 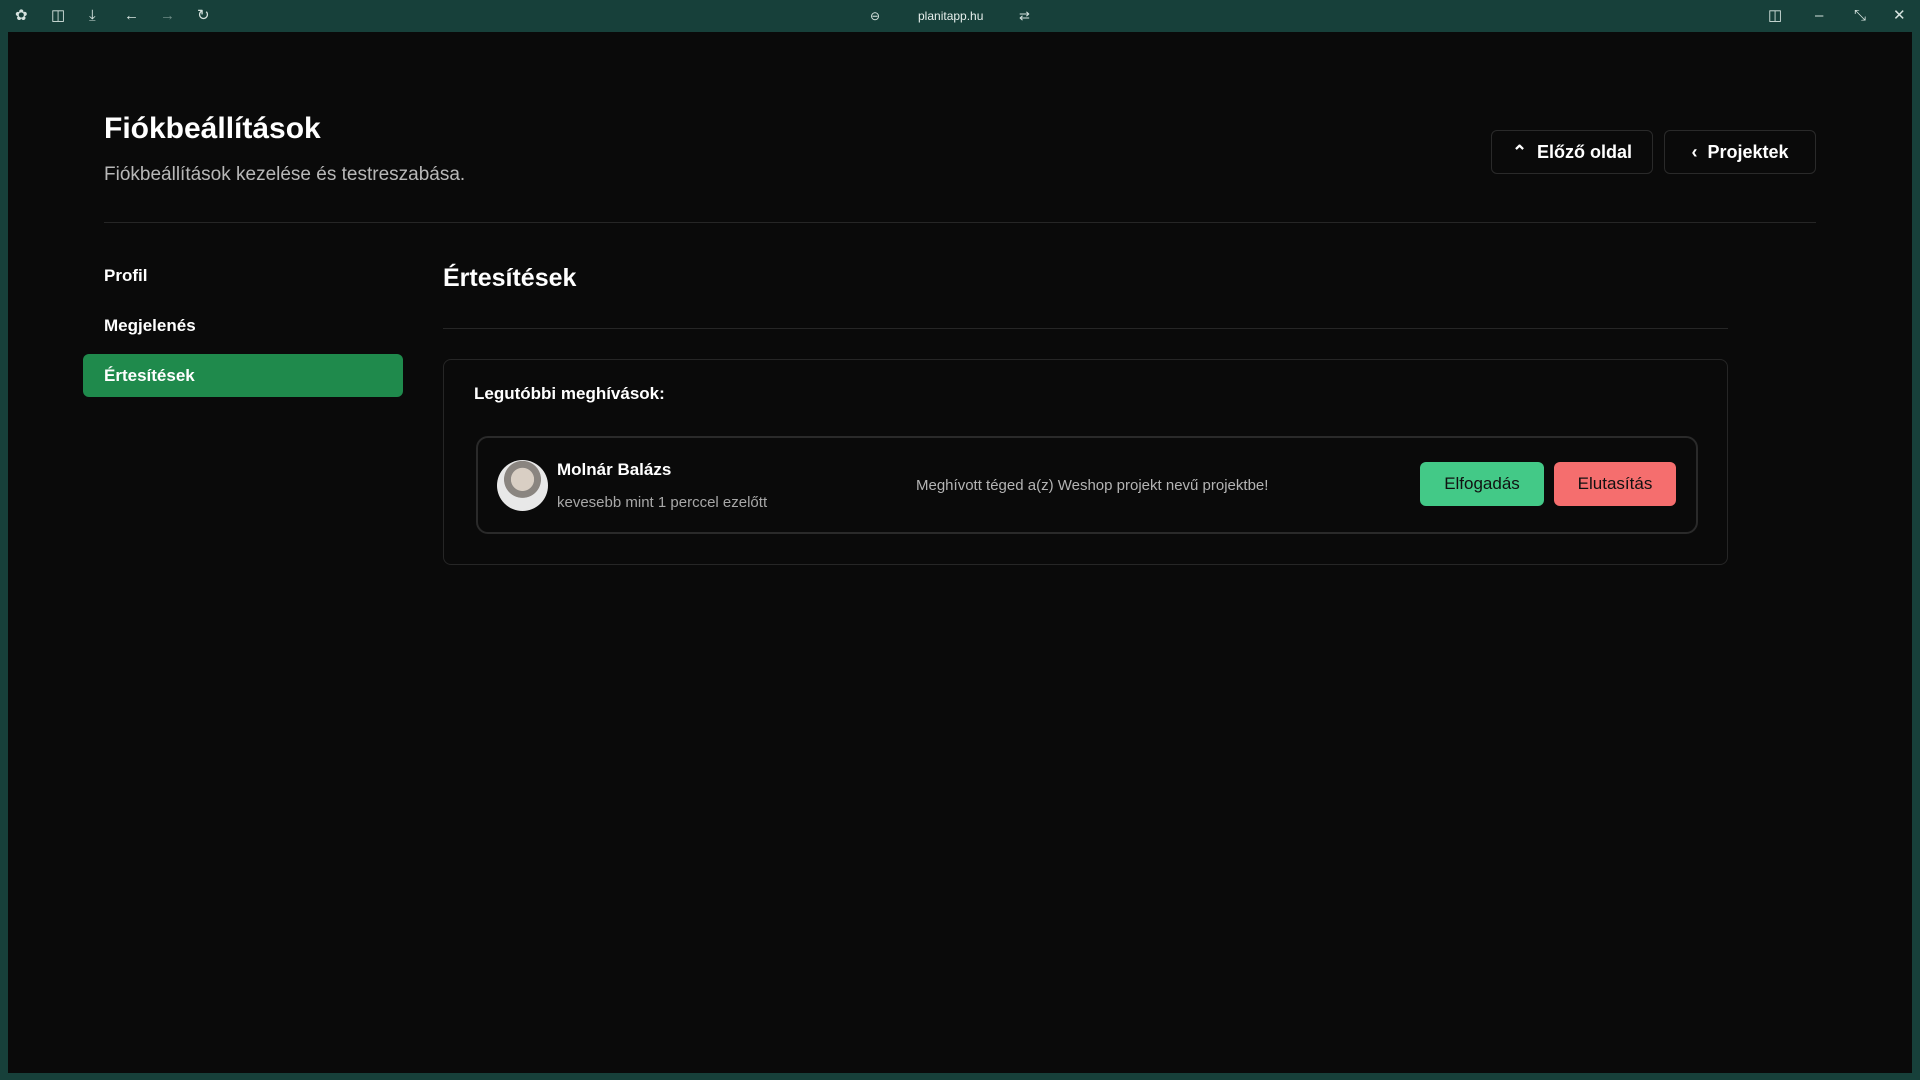 What do you see at coordinates (131, 16) in the screenshot?
I see `back-icon: ←` at bounding box center [131, 16].